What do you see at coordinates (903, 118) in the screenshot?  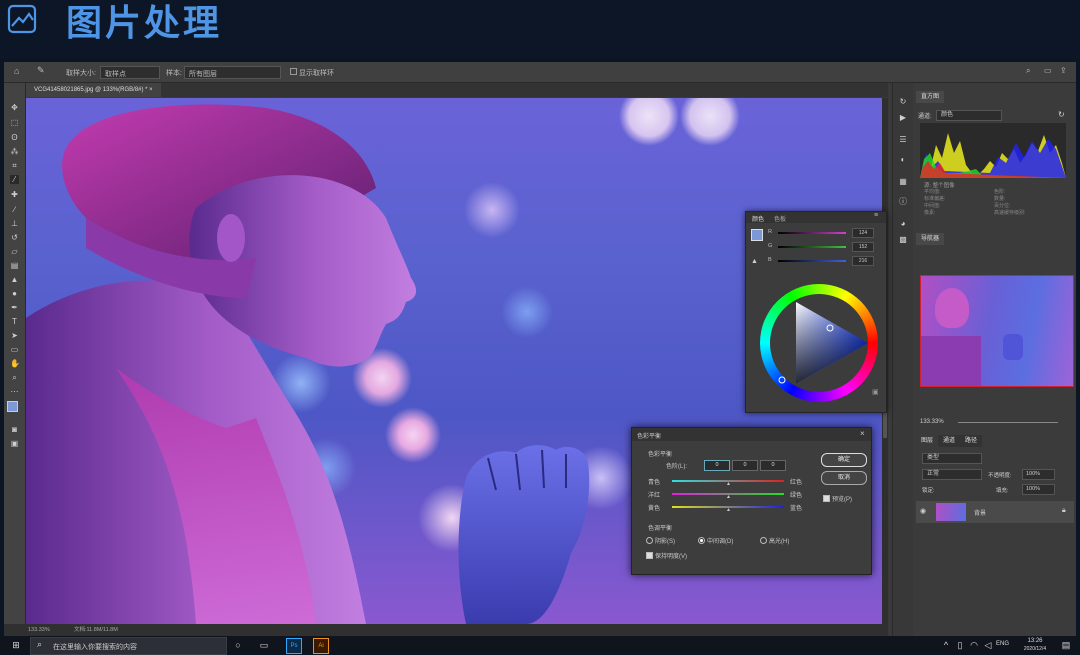 I see `actions-icon: ▶` at bounding box center [903, 118].